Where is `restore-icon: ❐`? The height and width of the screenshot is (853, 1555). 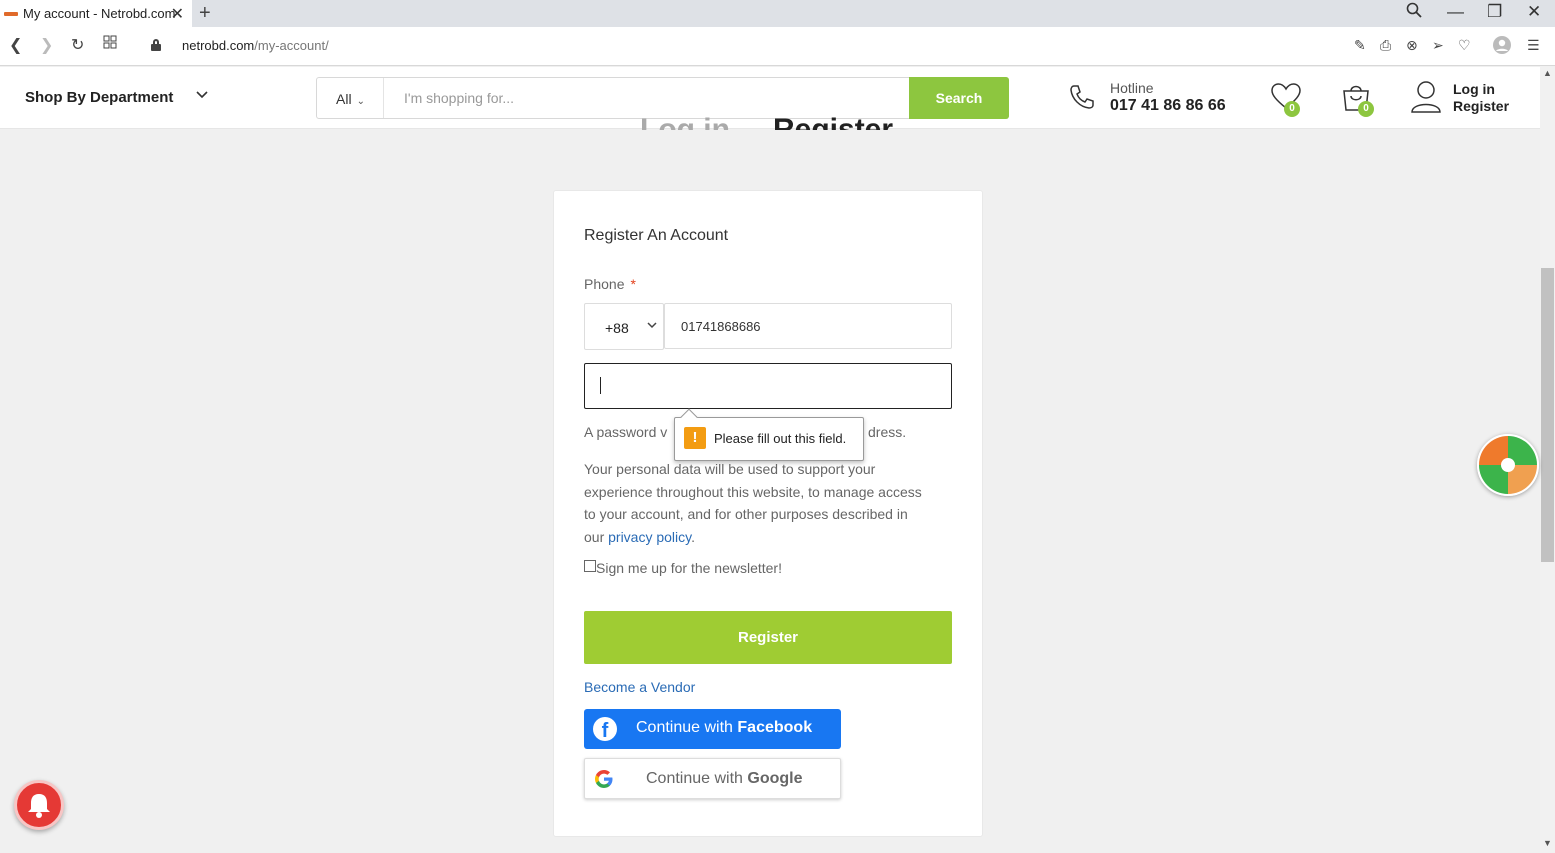 restore-icon: ❐ is located at coordinates (1494, 12).